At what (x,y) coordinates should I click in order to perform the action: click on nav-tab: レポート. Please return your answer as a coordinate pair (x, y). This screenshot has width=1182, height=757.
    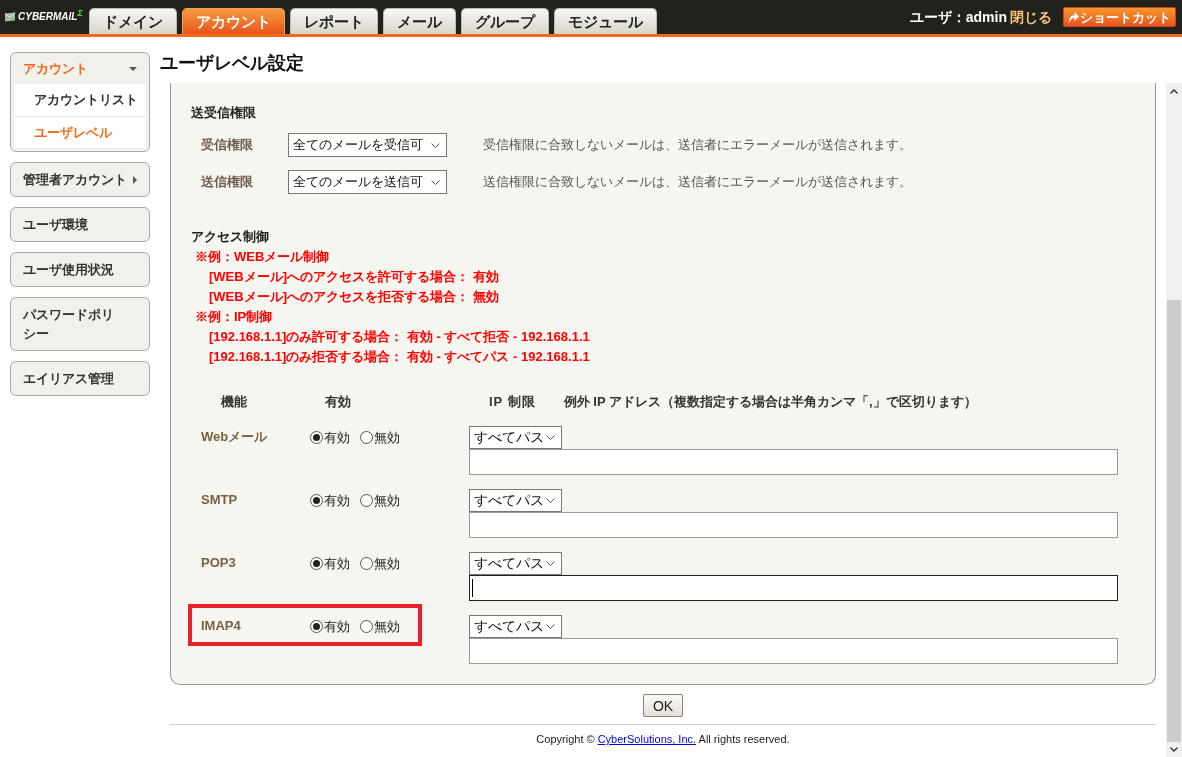
    Looking at the image, I should click on (334, 21).